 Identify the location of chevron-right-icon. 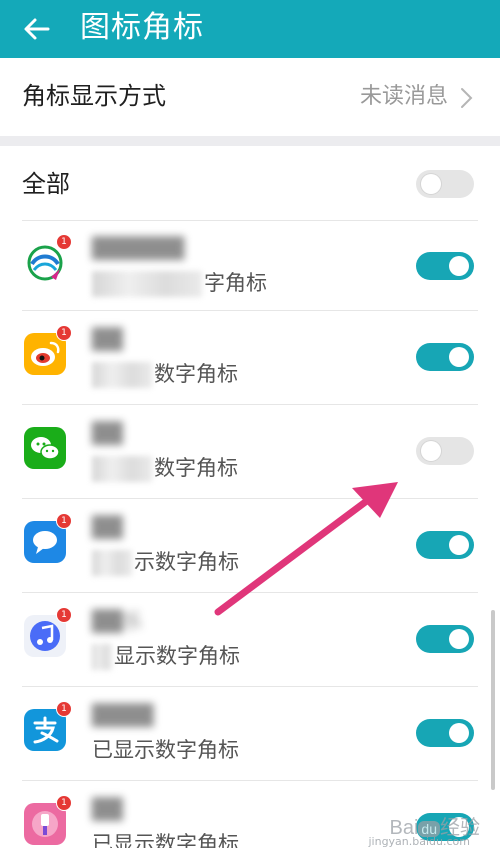
(467, 98).